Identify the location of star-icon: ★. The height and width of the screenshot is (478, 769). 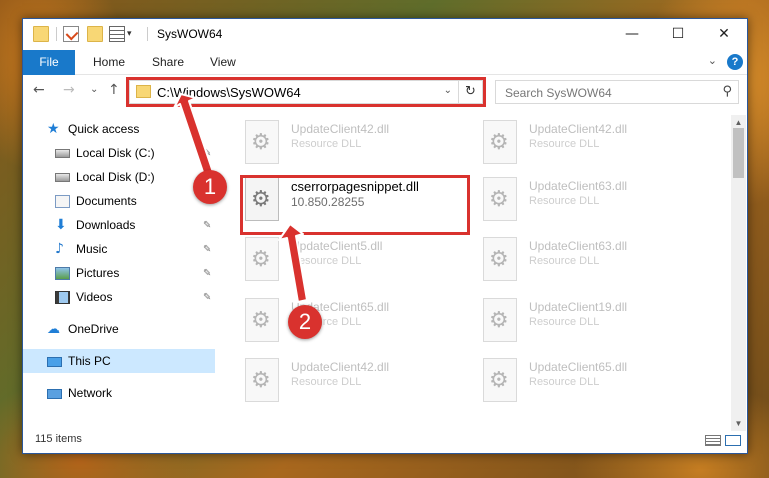
(53, 129).